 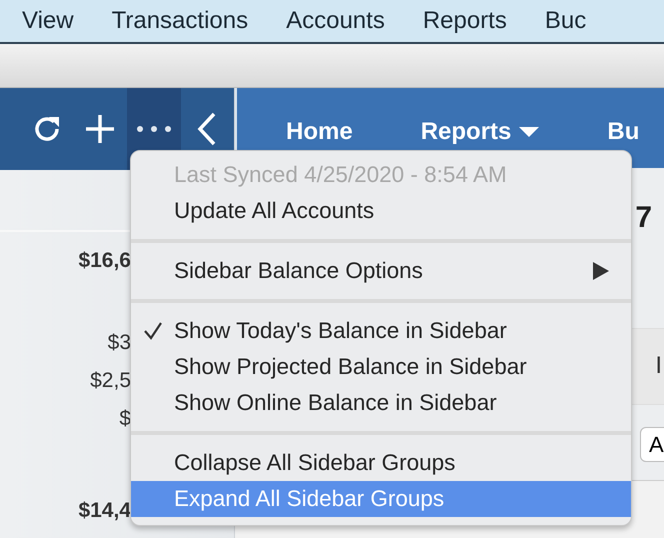 I want to click on balance-amount: $16,6, so click(x=104, y=261).